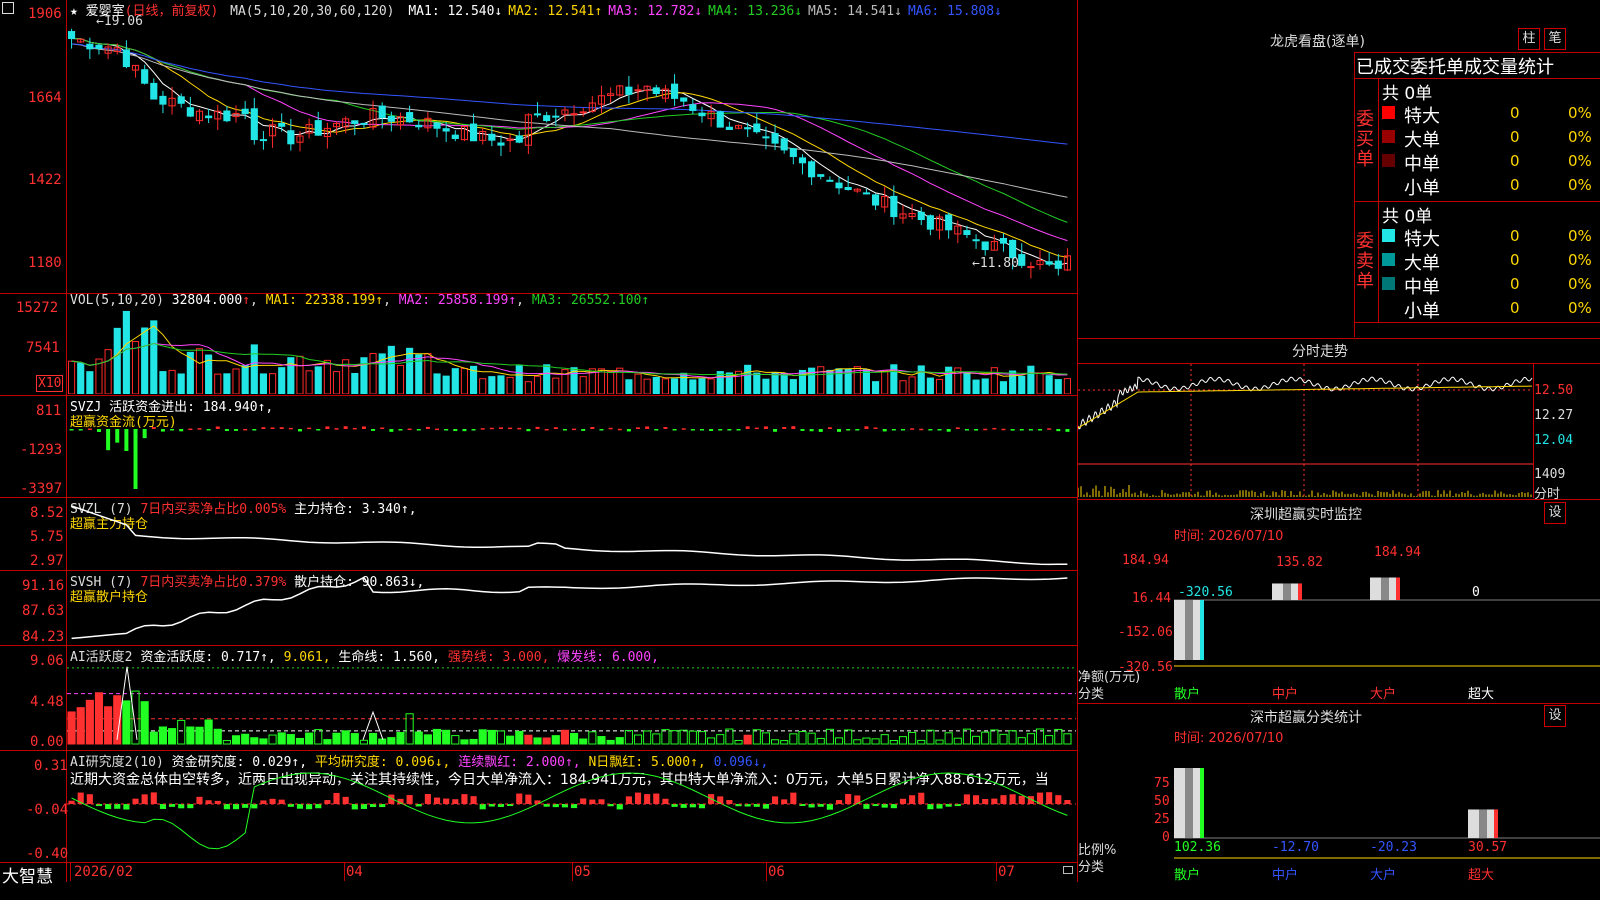 The width and height of the screenshot is (1600, 900). Describe the element at coordinates (1490, 138) in the screenshot. I see `stats-row: 大单 0 0%` at that location.